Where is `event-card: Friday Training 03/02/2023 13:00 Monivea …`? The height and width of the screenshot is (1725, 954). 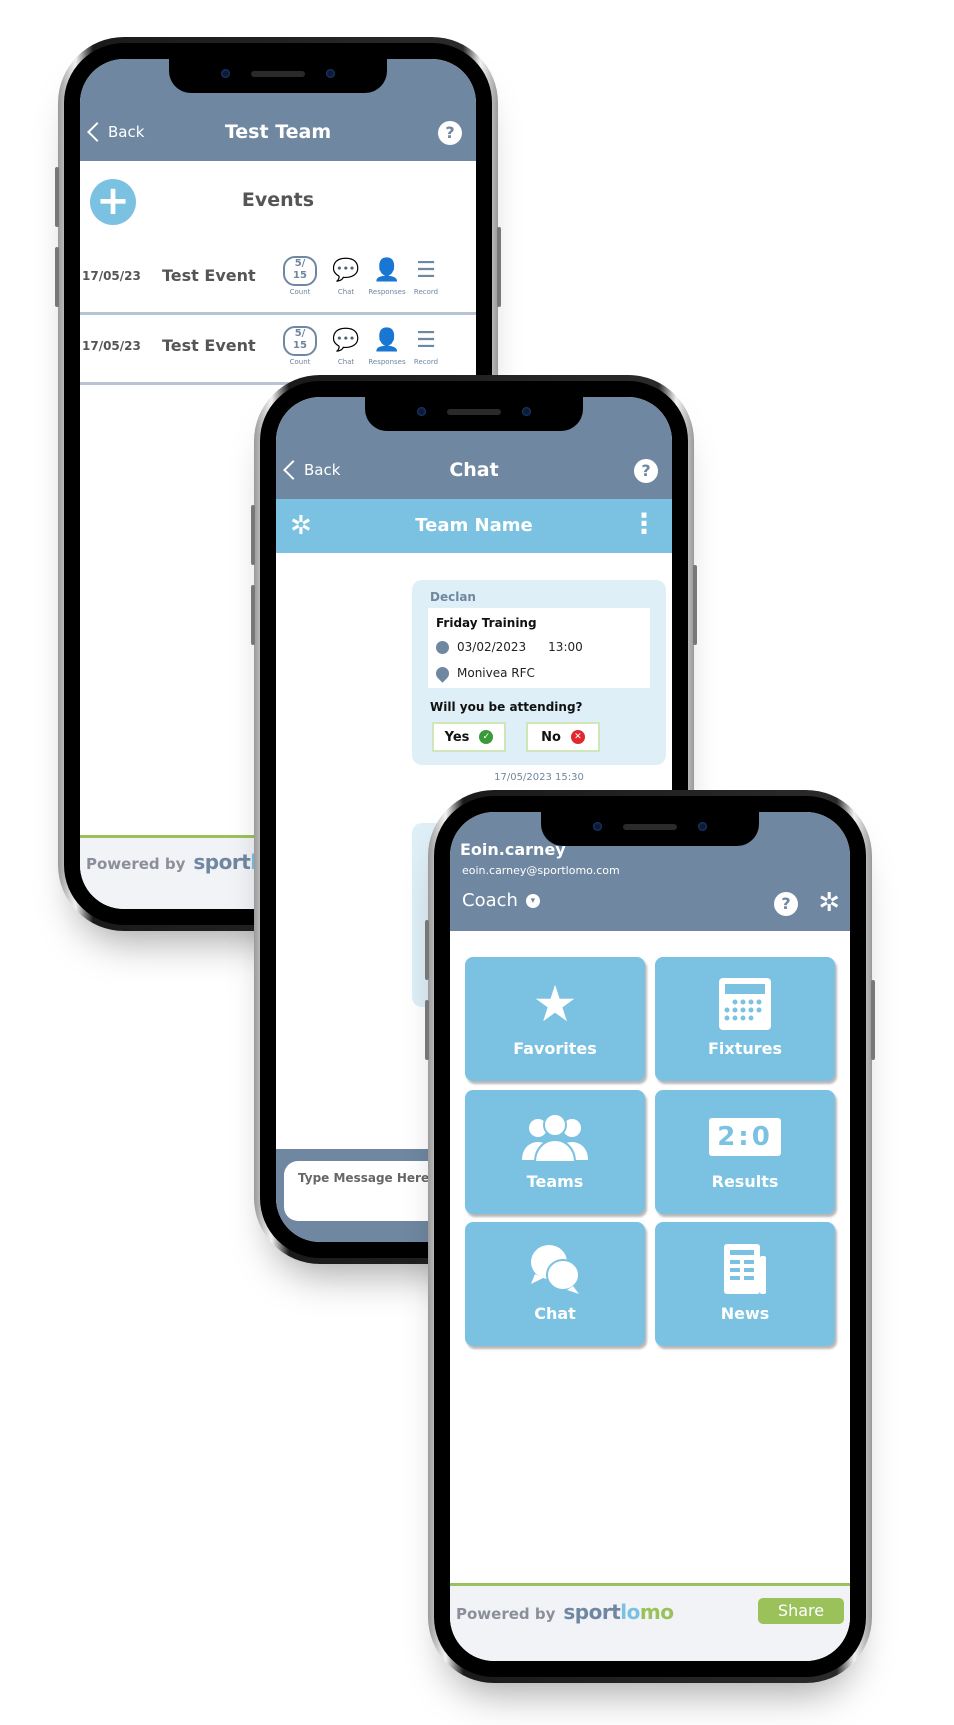 event-card: Friday Training 03/02/2023 13:00 Monivea … is located at coordinates (539, 648).